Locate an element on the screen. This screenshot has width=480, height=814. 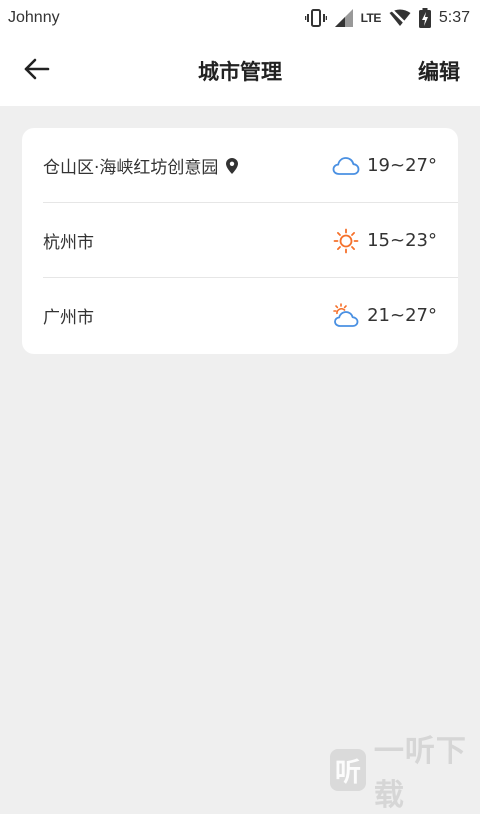
watermark: 听 一听下载 is located at coordinates (400, 770).